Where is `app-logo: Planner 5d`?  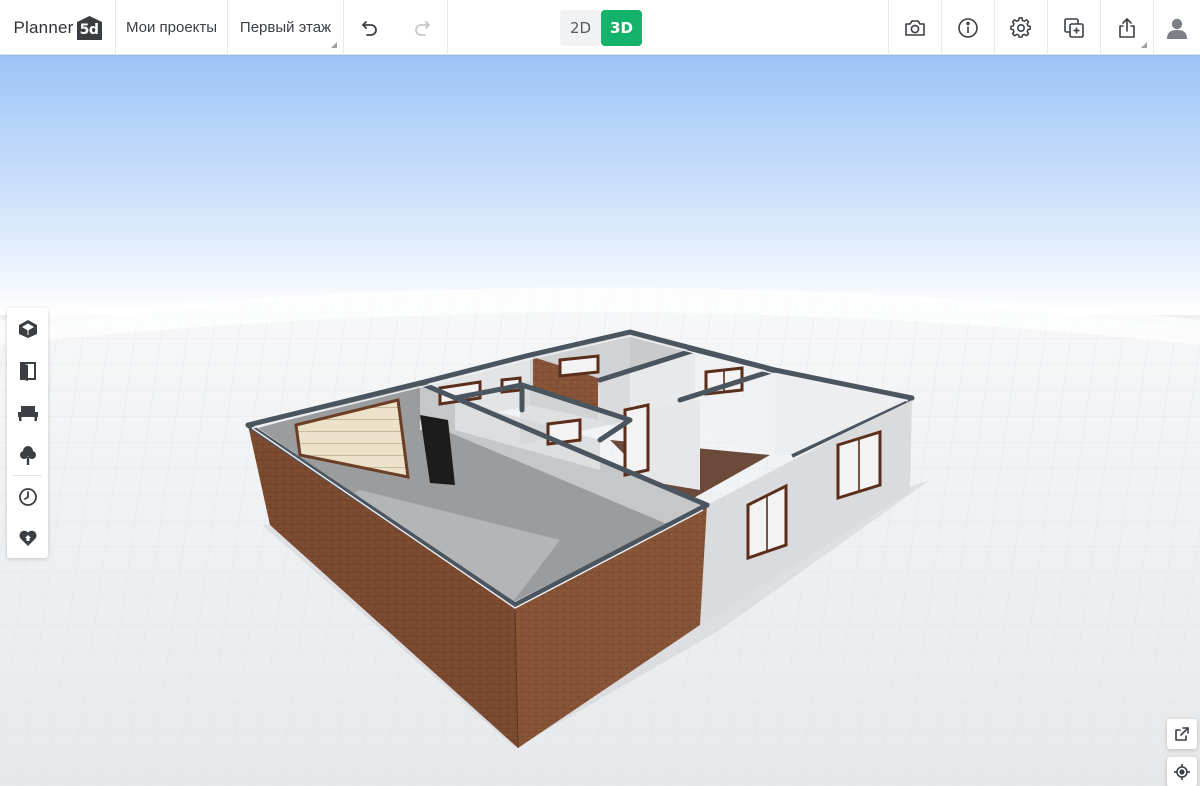 app-logo: Planner 5d is located at coordinates (58, 27).